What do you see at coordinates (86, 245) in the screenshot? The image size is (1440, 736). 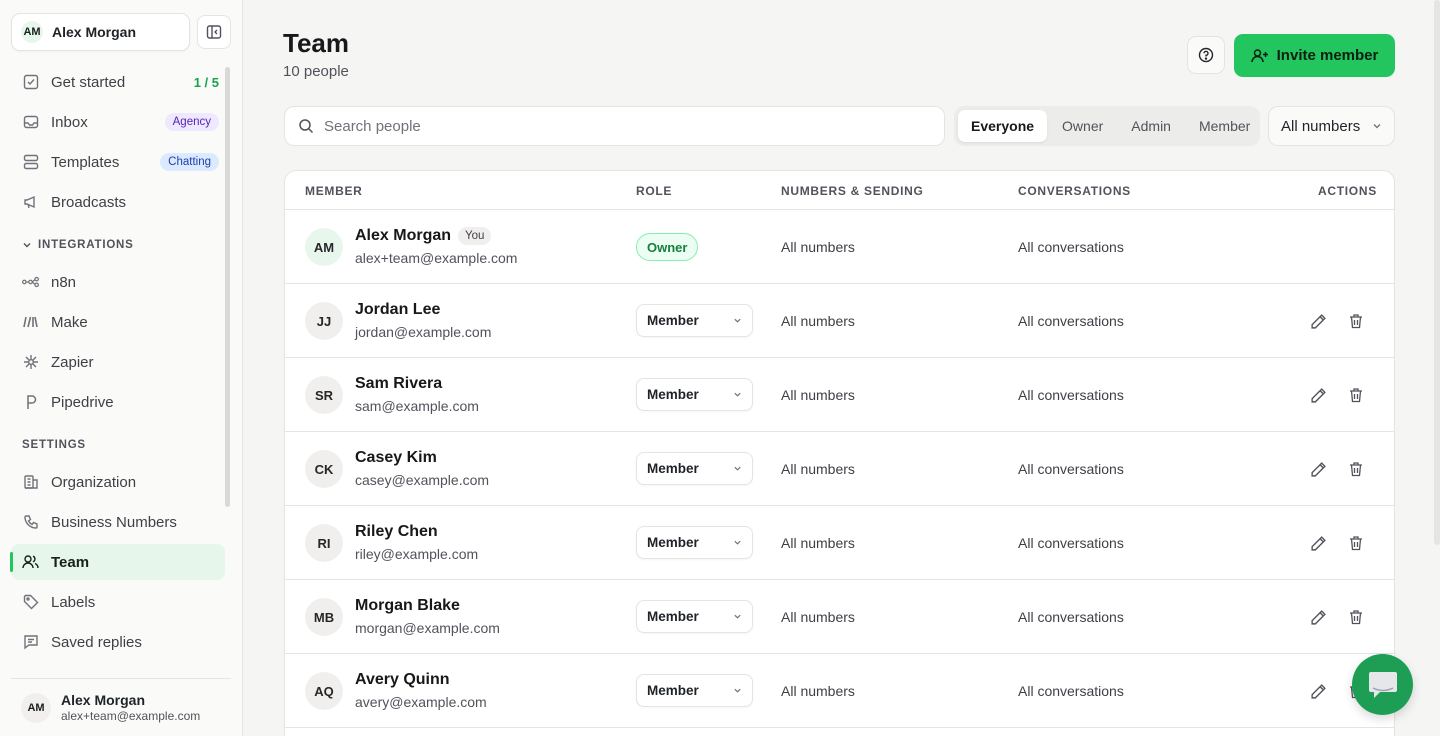 I see `section-title: INTEGRATIONS` at bounding box center [86, 245].